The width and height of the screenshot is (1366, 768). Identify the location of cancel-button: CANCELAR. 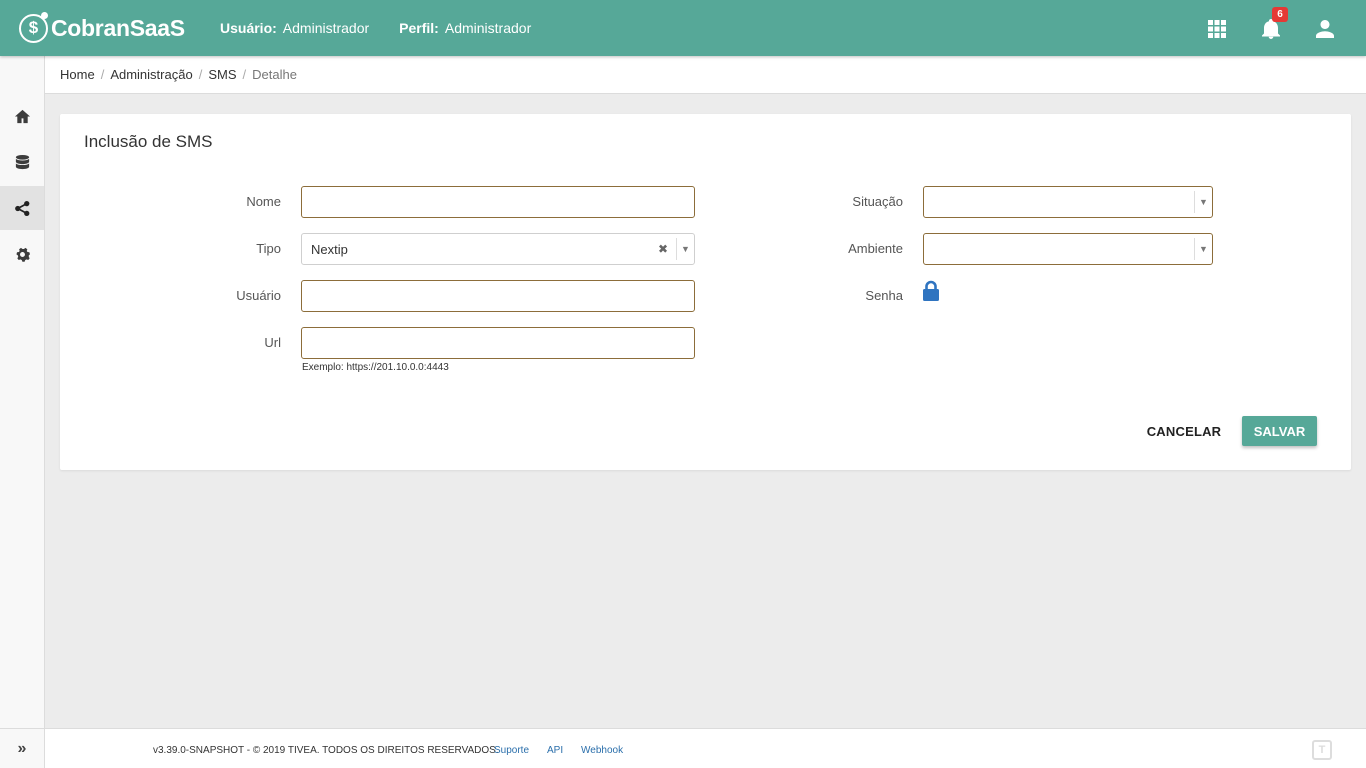
(1184, 431).